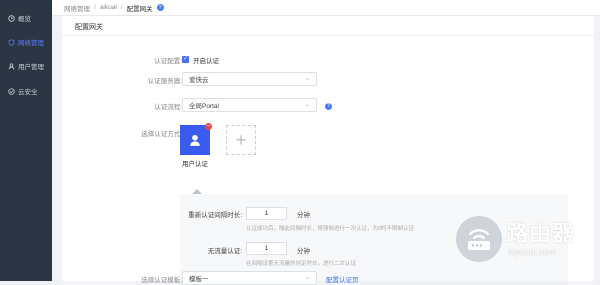 The image size is (600, 285). I want to click on router-logo-icon, so click(479, 239).